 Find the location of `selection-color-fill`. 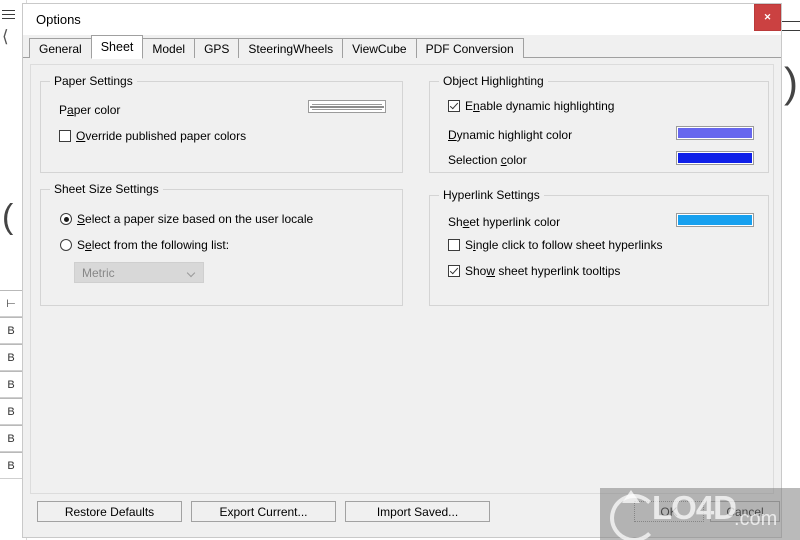

selection-color-fill is located at coordinates (715, 158).